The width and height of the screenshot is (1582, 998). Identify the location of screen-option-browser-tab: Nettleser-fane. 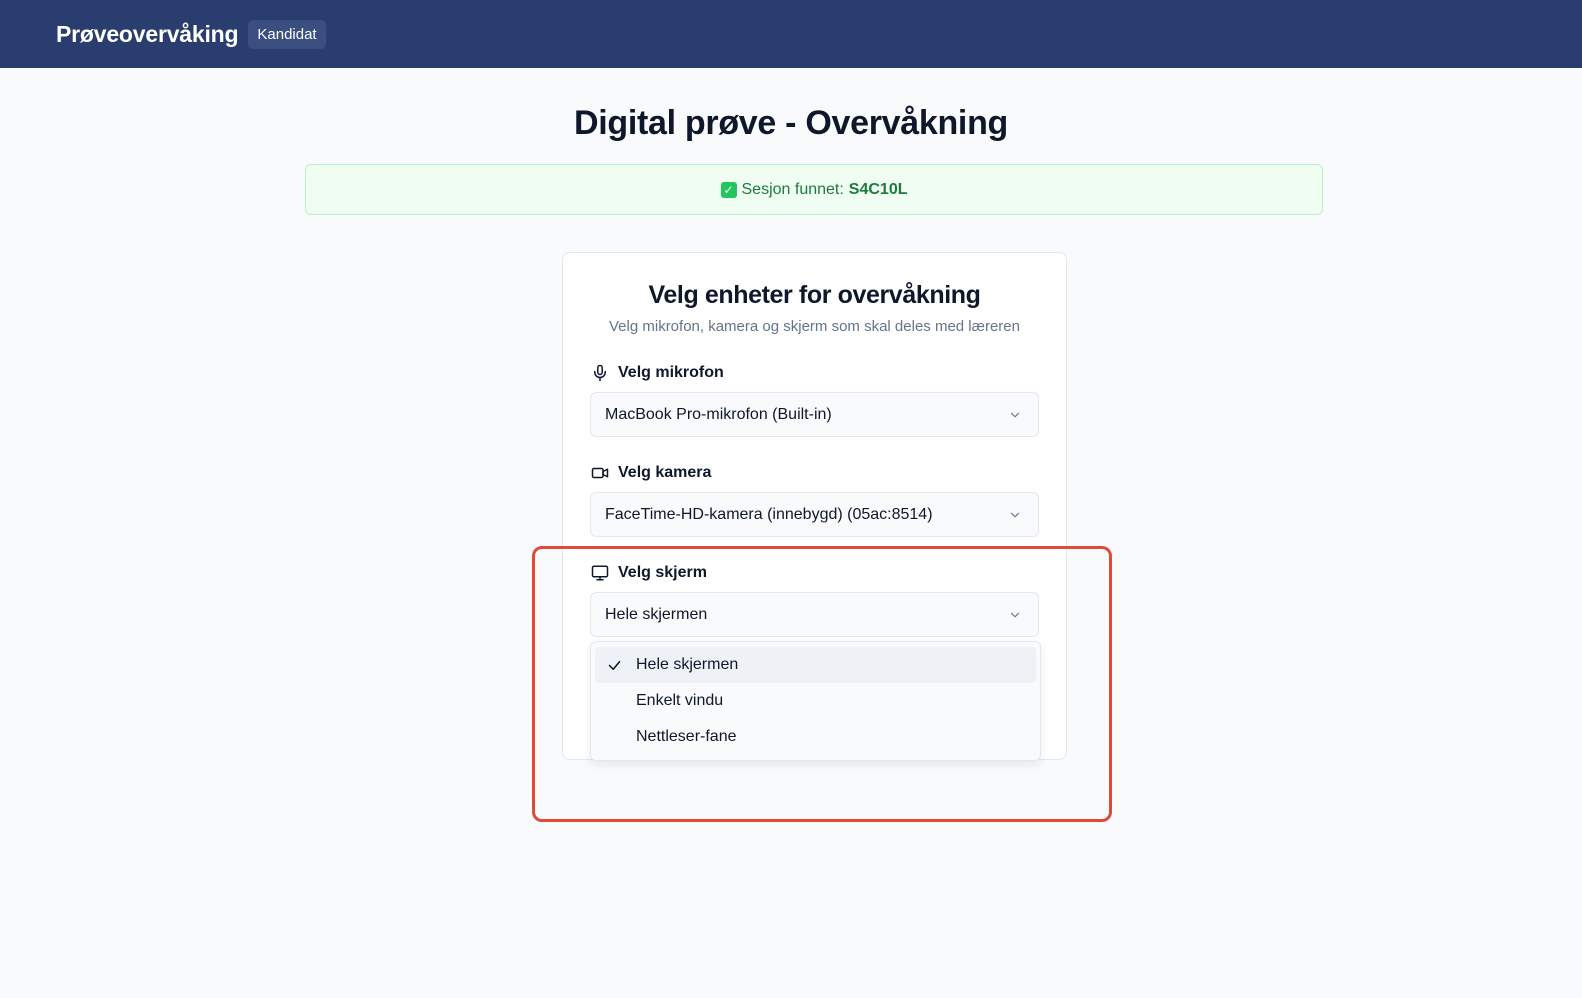
(815, 737).